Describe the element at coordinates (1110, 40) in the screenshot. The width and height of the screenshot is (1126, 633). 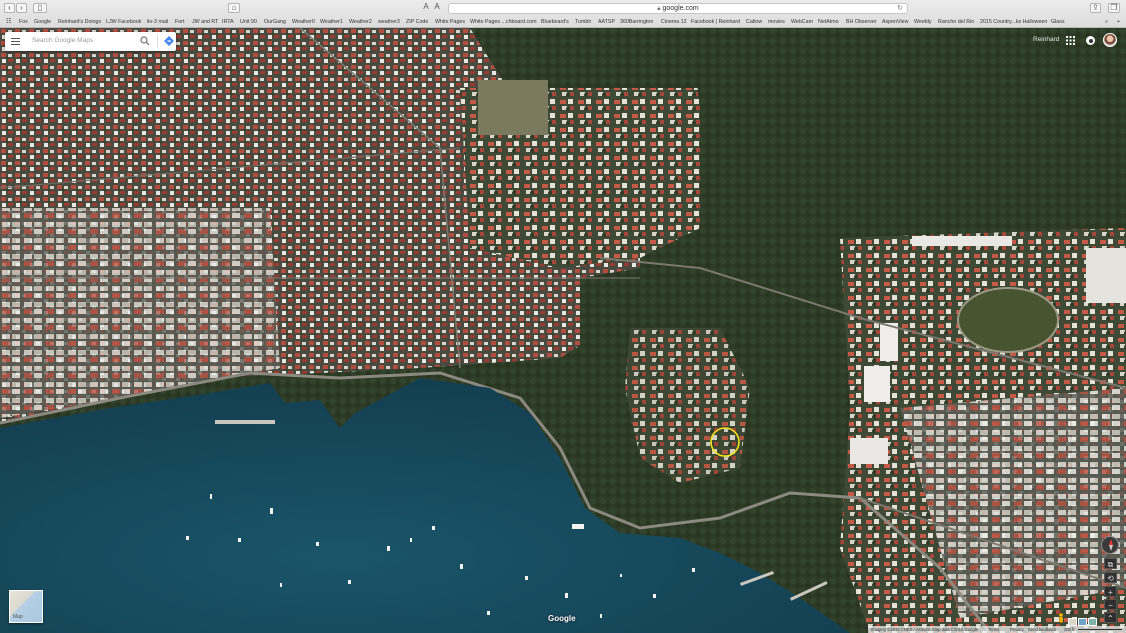
I see `avatar` at that location.